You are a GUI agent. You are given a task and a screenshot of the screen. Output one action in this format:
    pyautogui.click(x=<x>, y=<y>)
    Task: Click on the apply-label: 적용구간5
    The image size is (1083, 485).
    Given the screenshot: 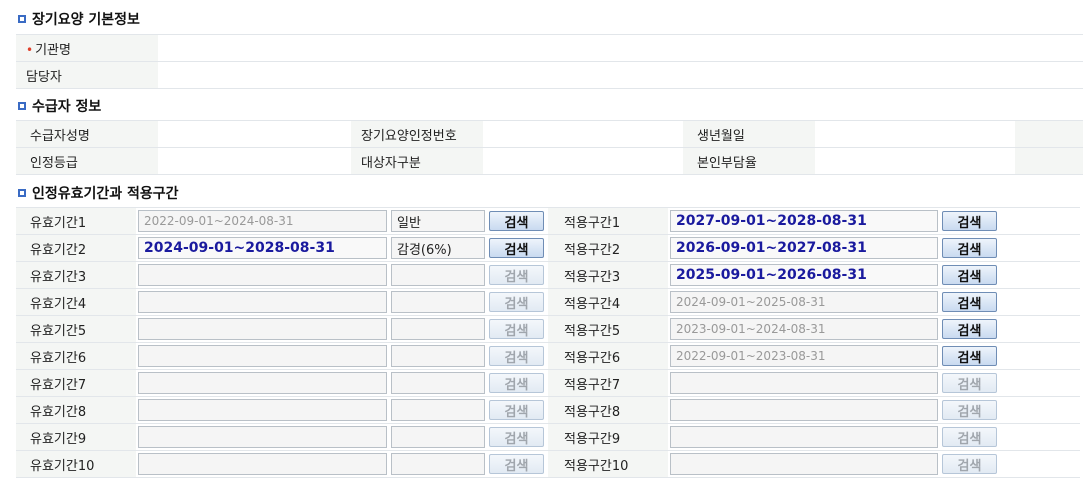 What is the action you would take?
    pyautogui.click(x=608, y=329)
    